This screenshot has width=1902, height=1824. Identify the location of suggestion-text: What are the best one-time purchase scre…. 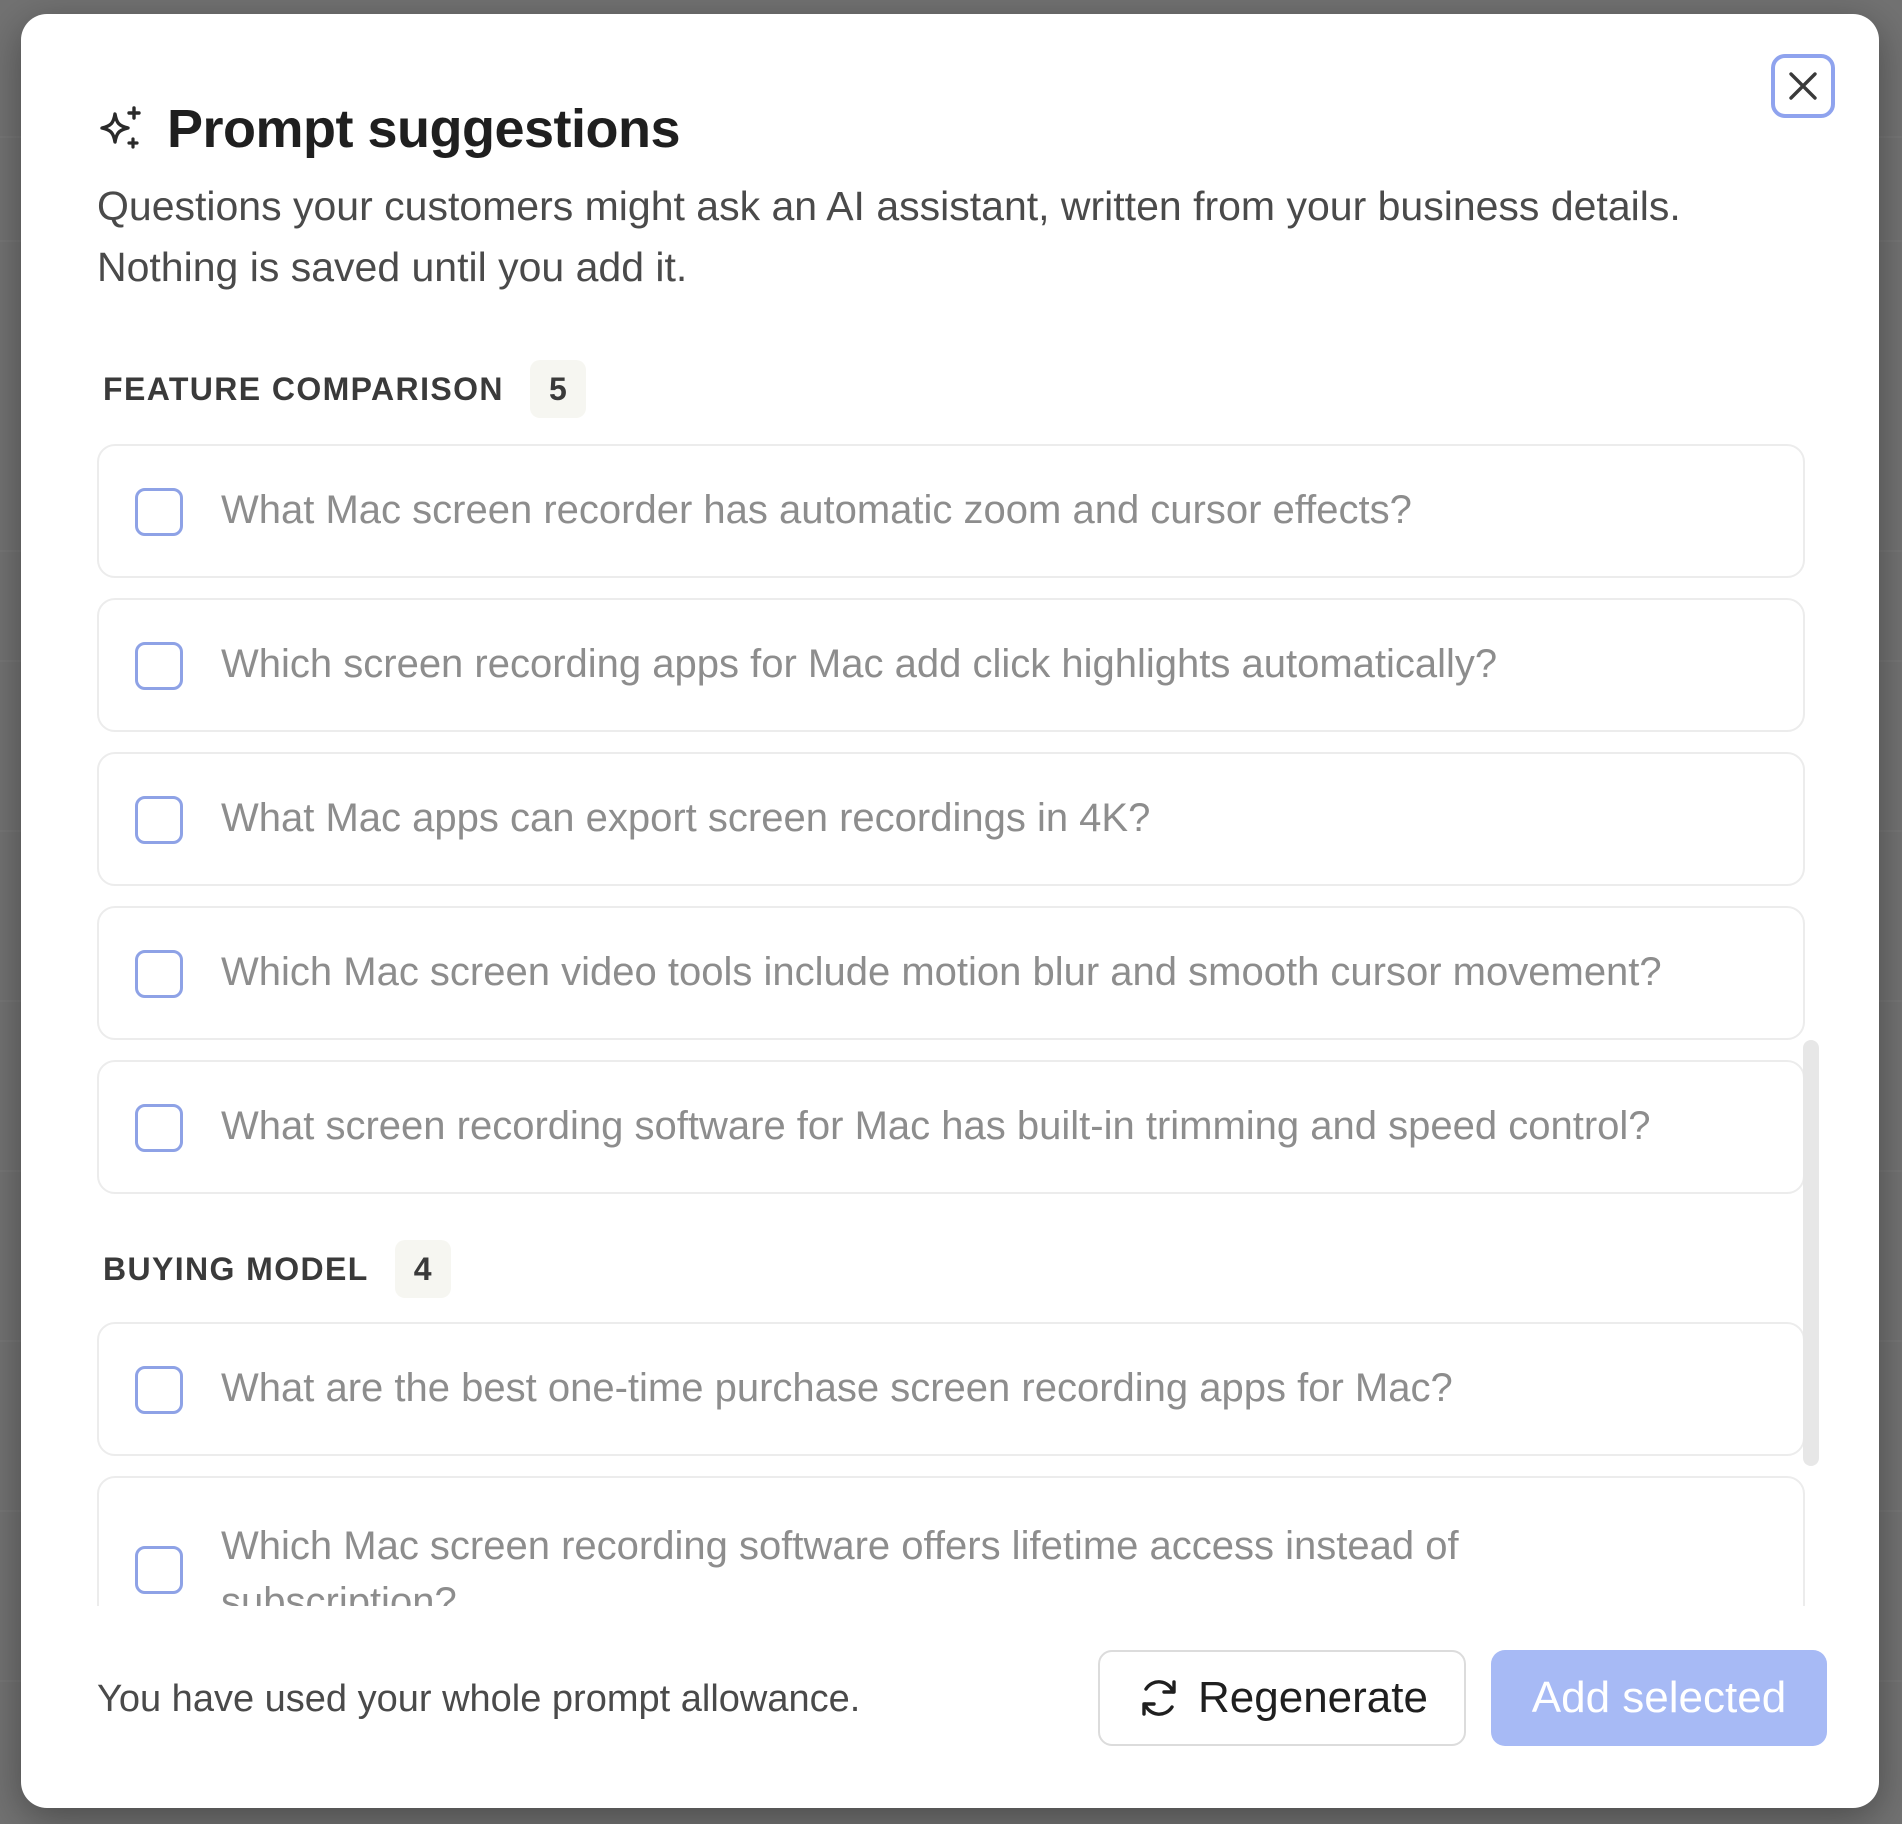
(837, 1388).